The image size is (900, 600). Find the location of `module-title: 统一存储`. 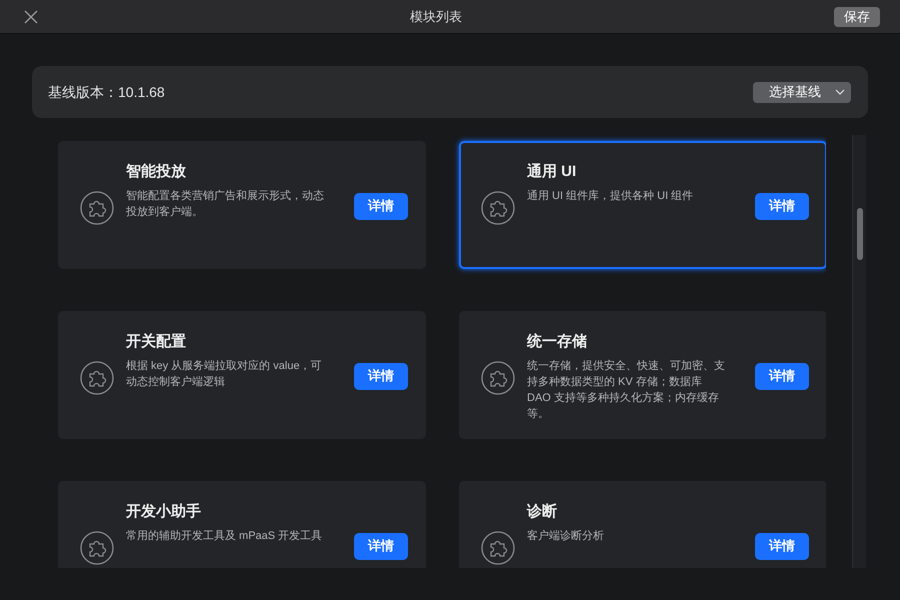

module-title: 统一存储 is located at coordinates (557, 342).